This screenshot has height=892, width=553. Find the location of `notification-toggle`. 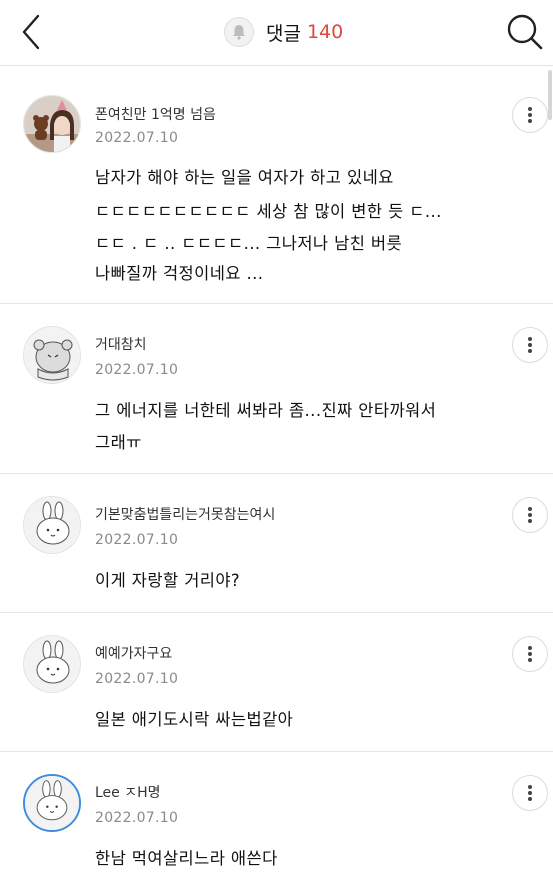

notification-toggle is located at coordinates (239, 32).